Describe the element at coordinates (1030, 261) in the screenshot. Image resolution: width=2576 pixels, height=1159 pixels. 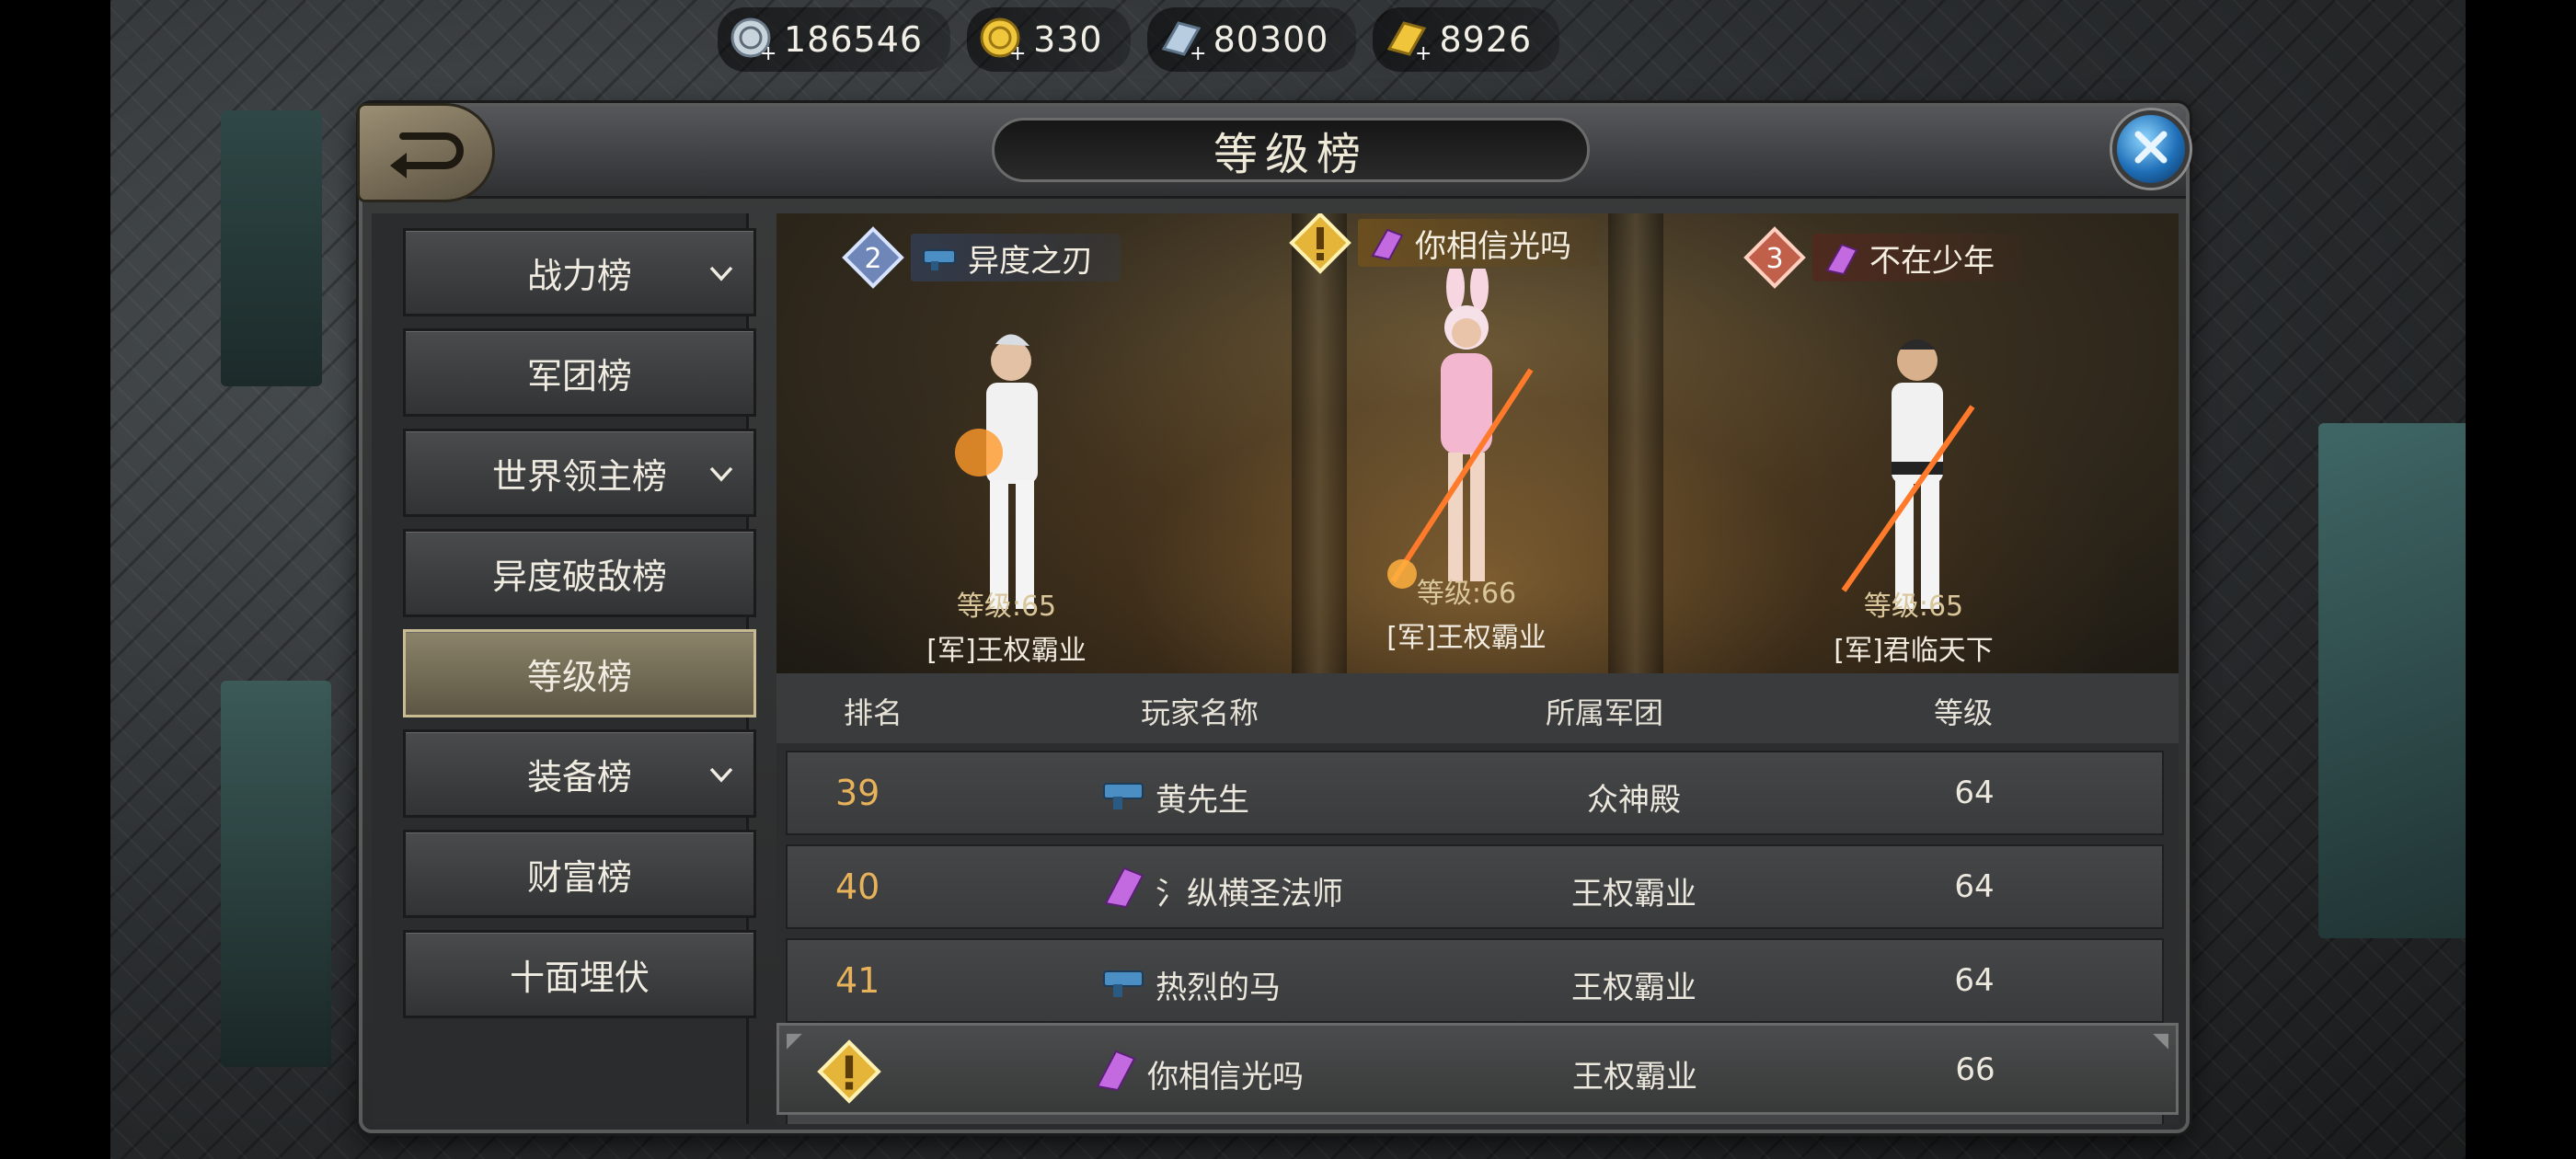
I see `podium-player-name: 异度之刃` at that location.